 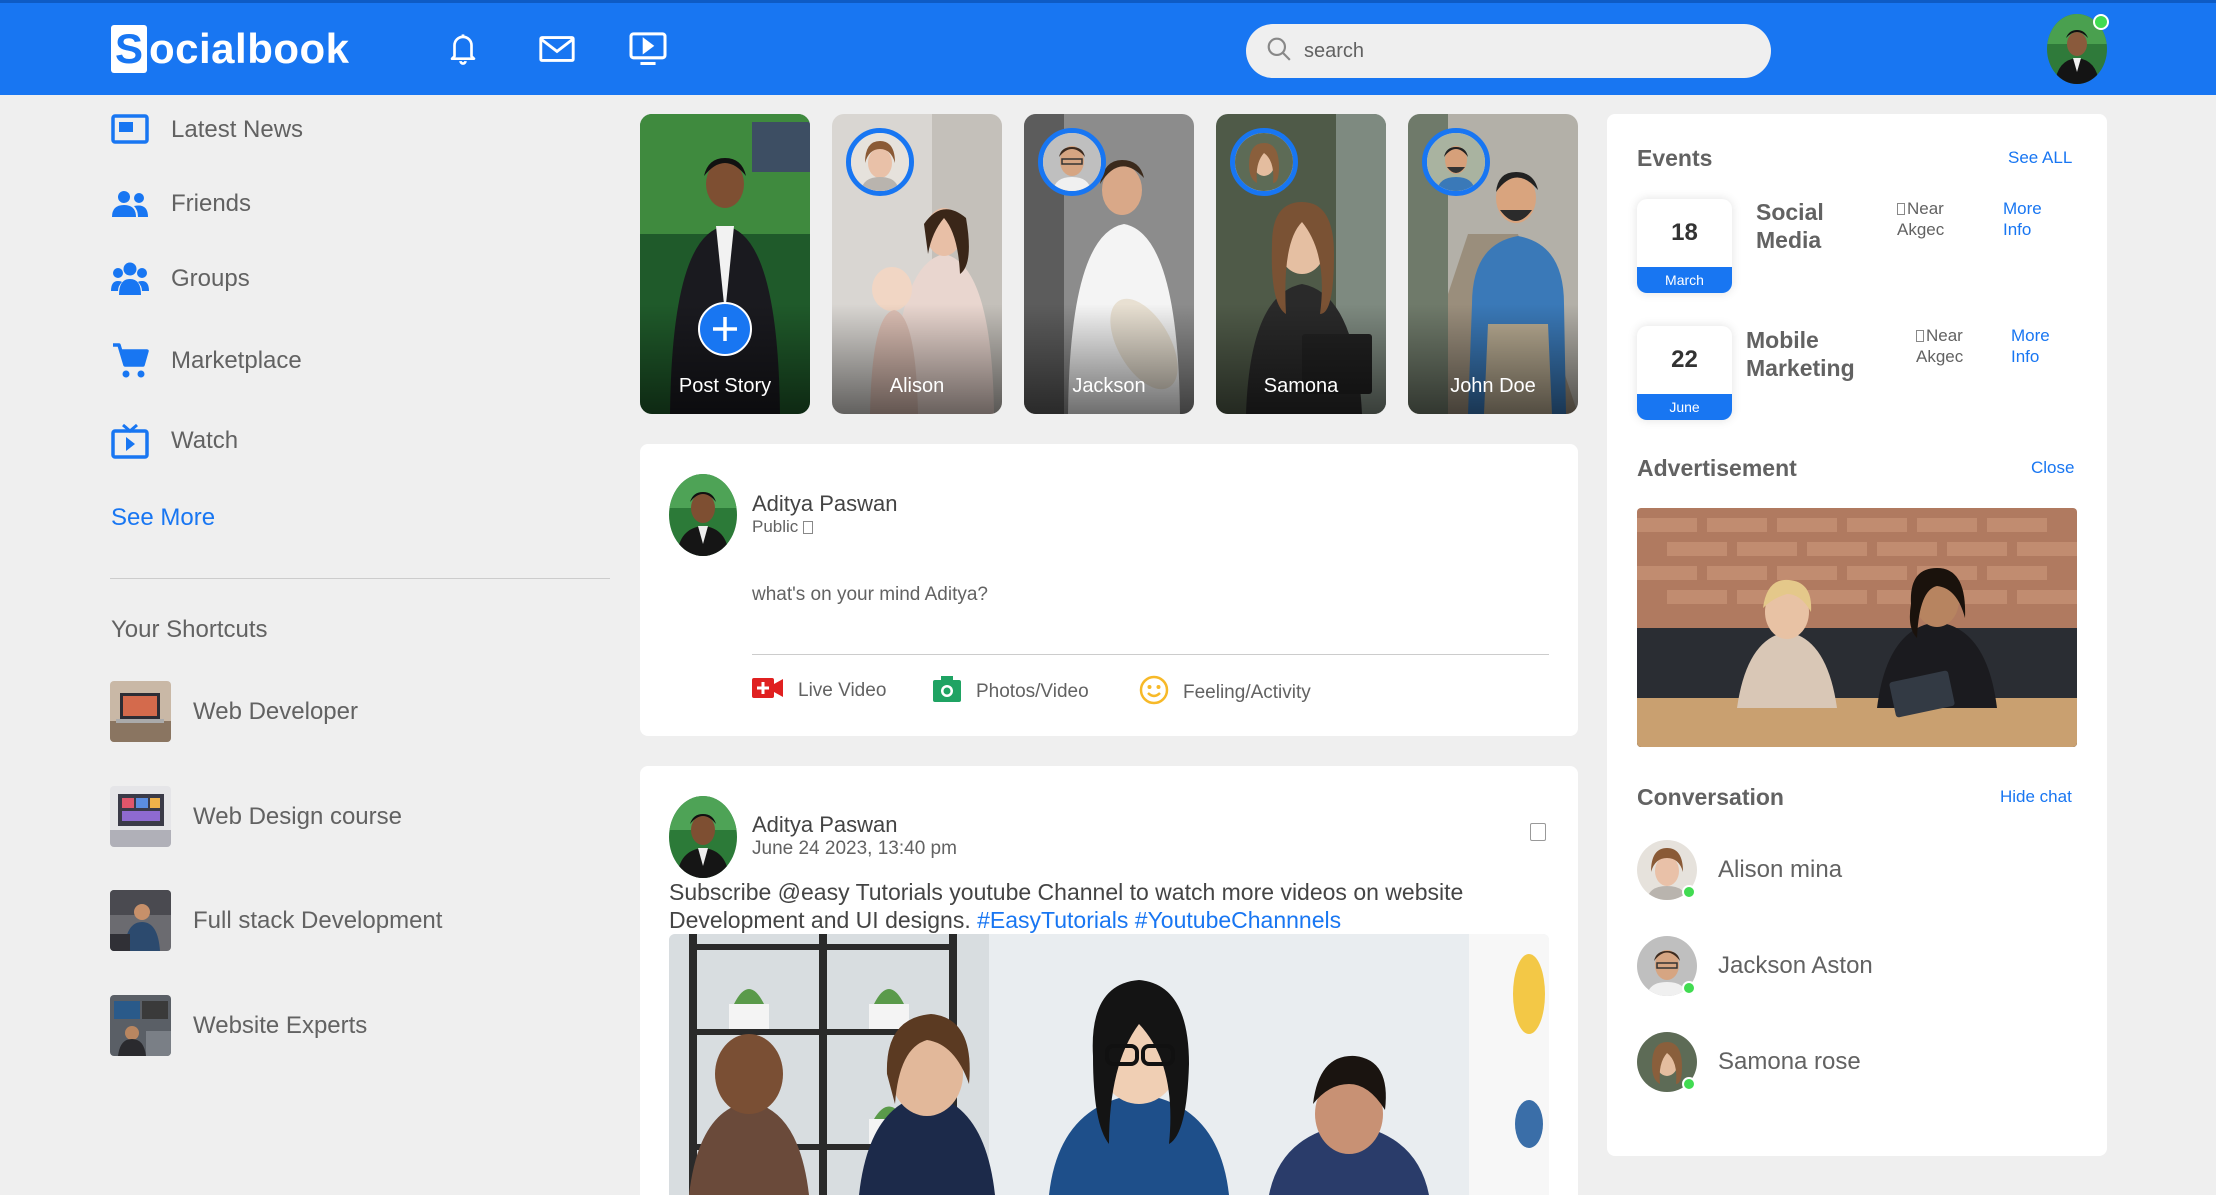 What do you see at coordinates (280, 1025) in the screenshot?
I see `shortcut-label: Website Experts` at bounding box center [280, 1025].